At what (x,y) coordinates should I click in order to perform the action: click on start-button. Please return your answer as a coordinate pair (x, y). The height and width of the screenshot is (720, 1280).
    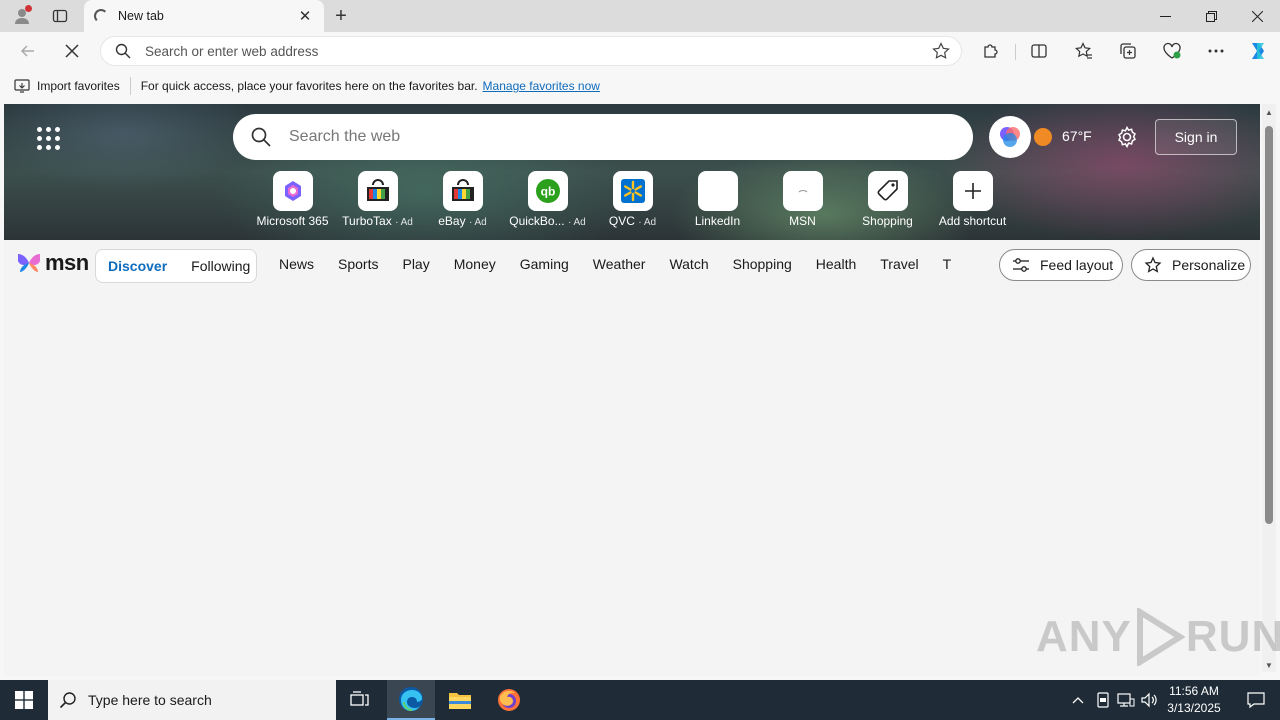
    Looking at the image, I should click on (24, 700).